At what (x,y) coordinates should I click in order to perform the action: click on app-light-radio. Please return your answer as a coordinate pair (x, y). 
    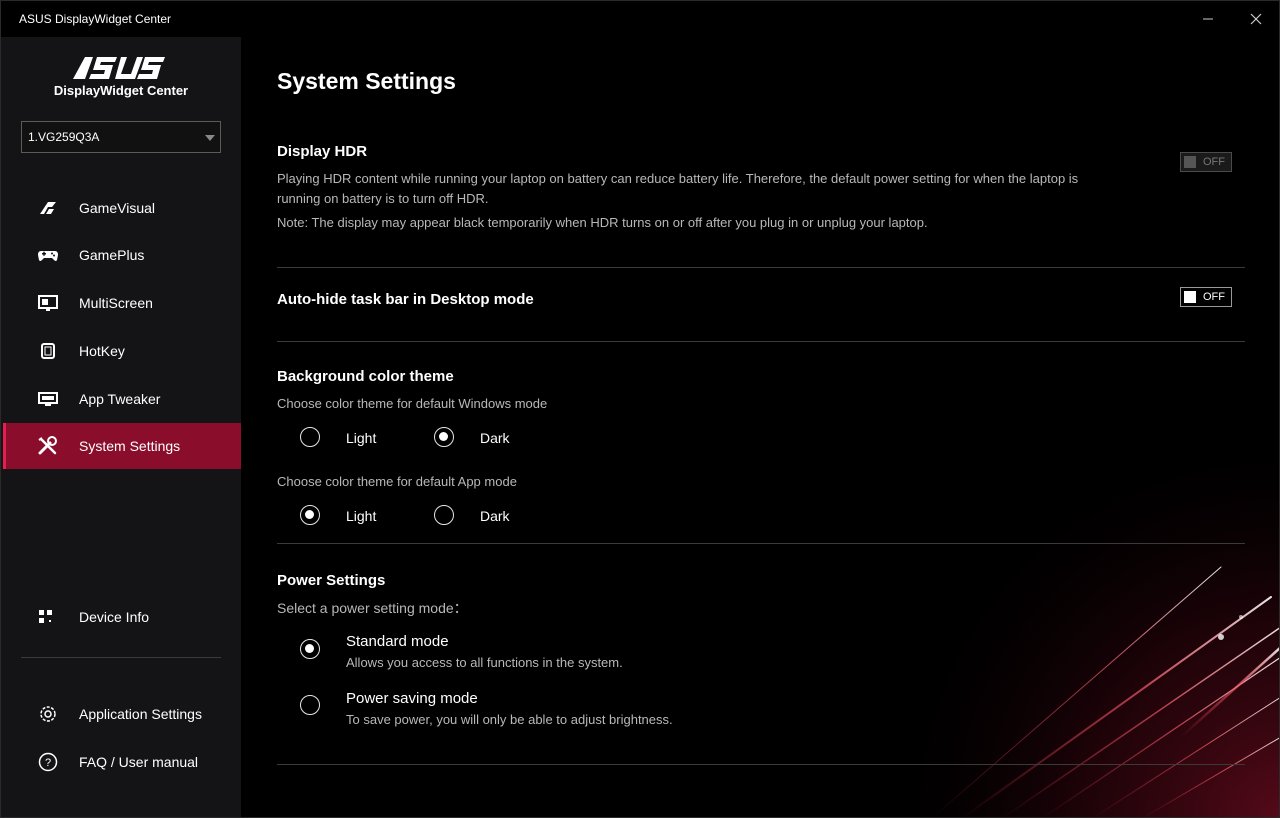
    Looking at the image, I should click on (310, 515).